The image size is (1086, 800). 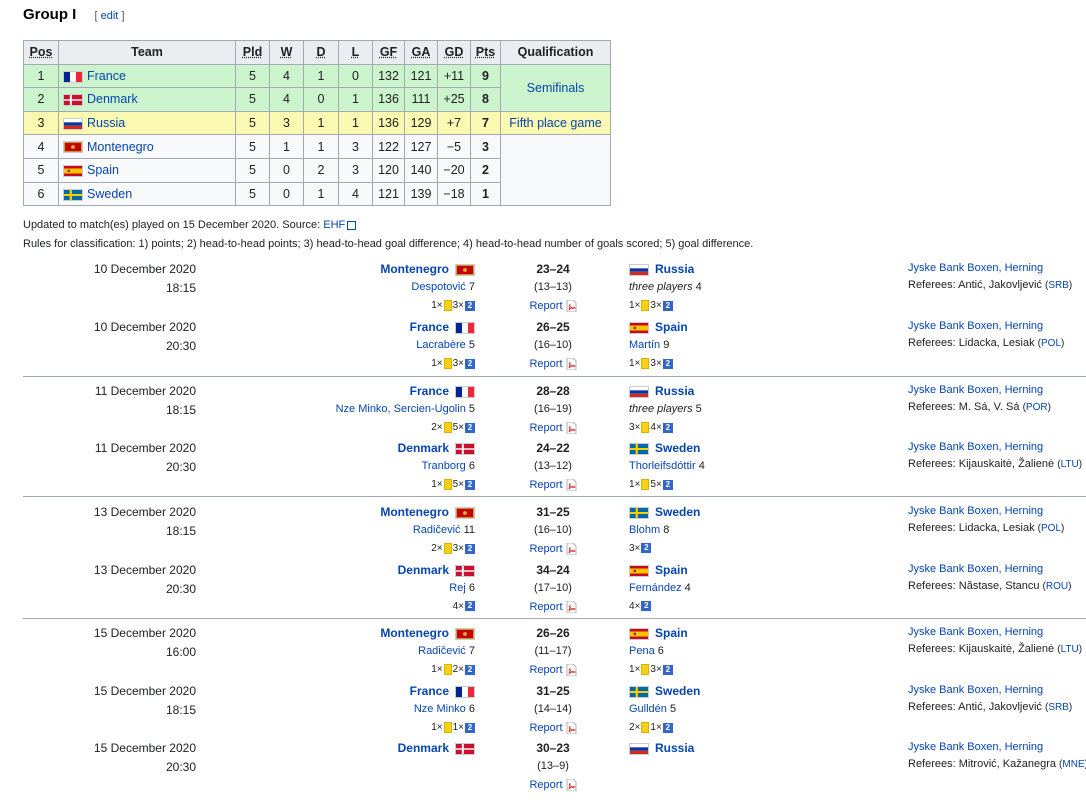 What do you see at coordinates (485, 52) in the screenshot?
I see `header-pts: Pts` at bounding box center [485, 52].